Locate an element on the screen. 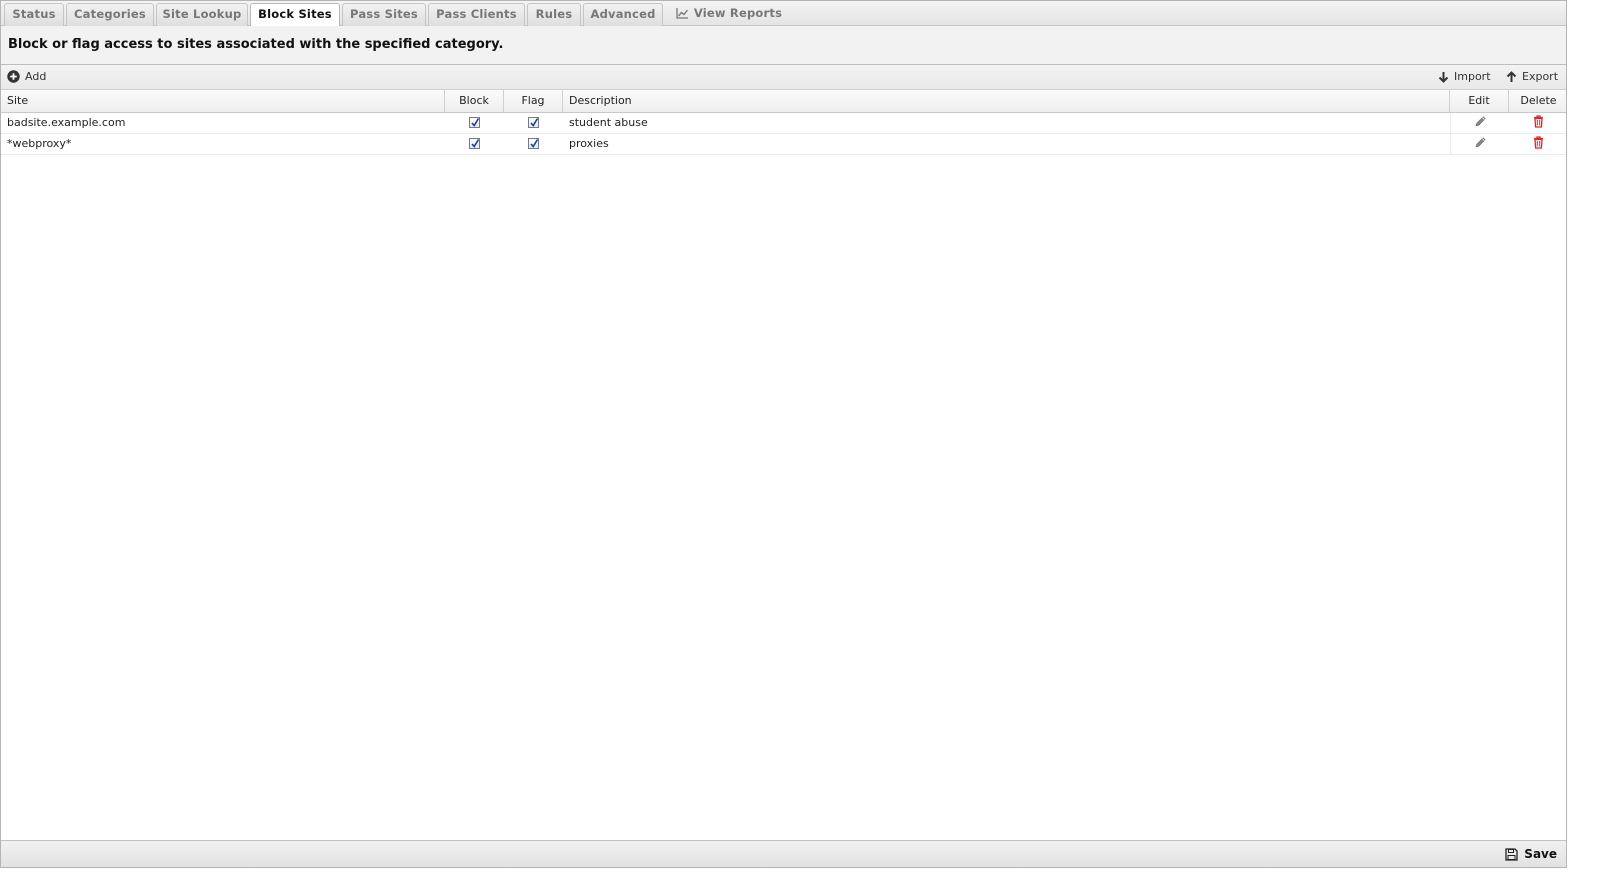 This screenshot has width=1599, height=886. site-cell: badsite.example.com is located at coordinates (66, 122).